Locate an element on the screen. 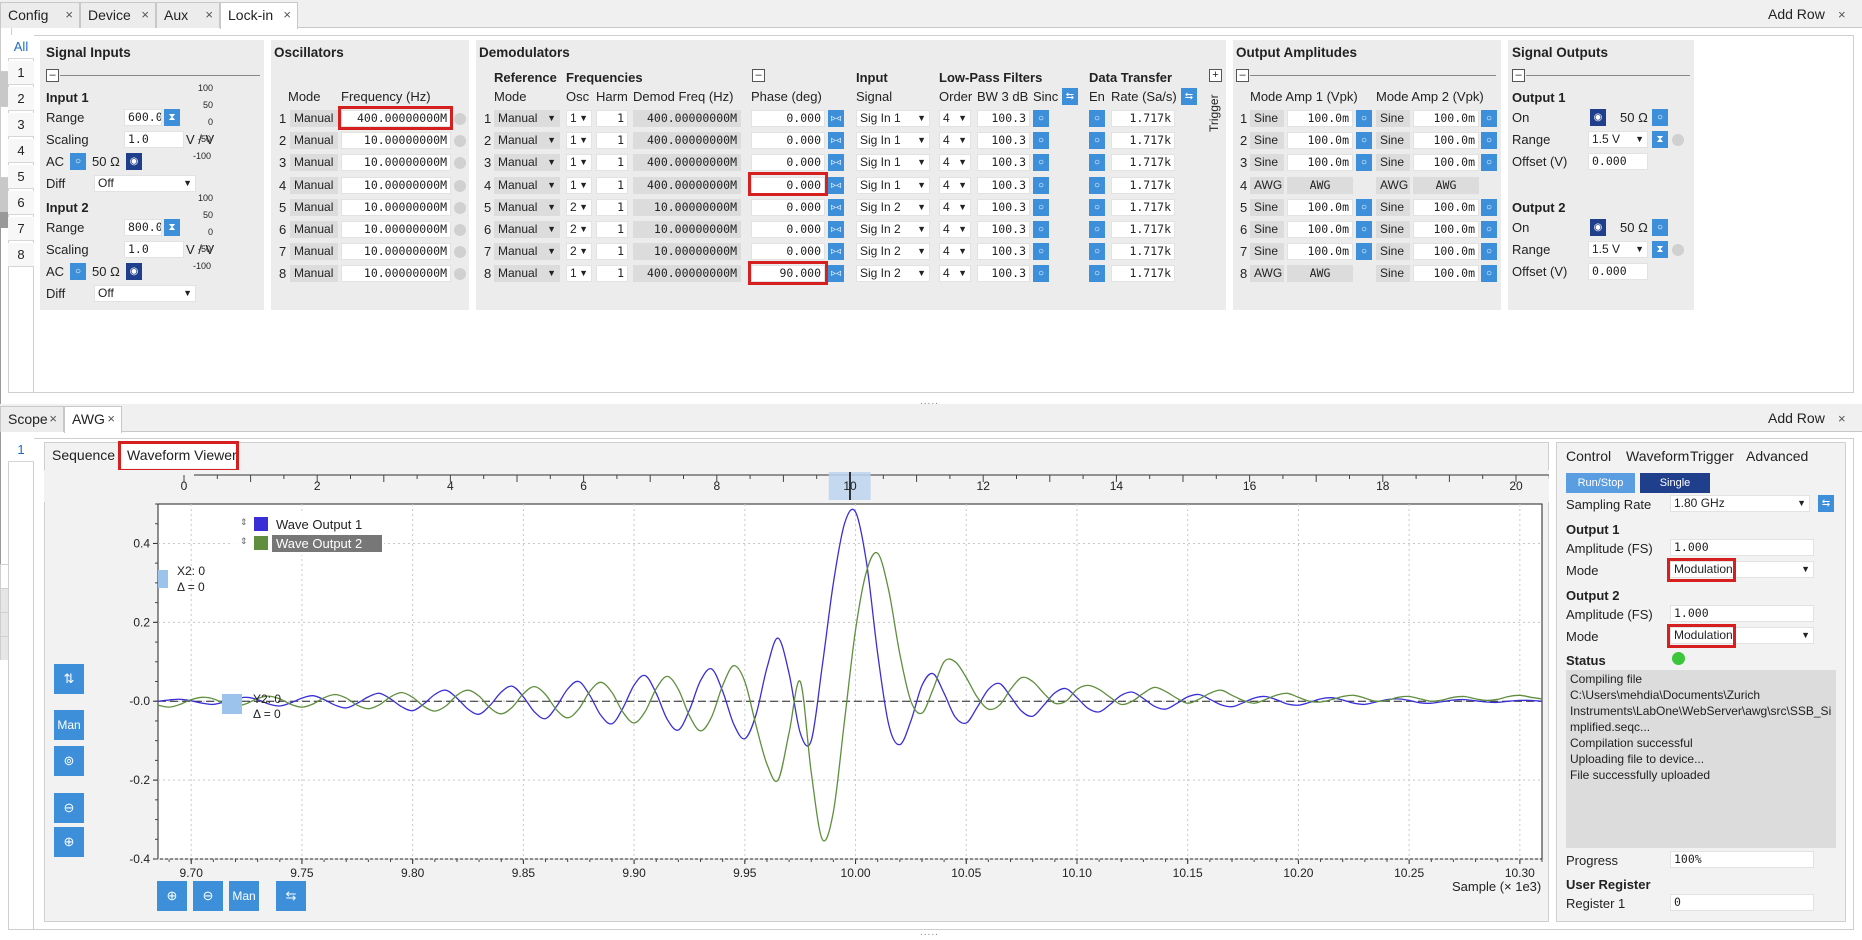 The height and width of the screenshot is (940, 1862). zoom-out-x-icon: ⊖ is located at coordinates (208, 896).